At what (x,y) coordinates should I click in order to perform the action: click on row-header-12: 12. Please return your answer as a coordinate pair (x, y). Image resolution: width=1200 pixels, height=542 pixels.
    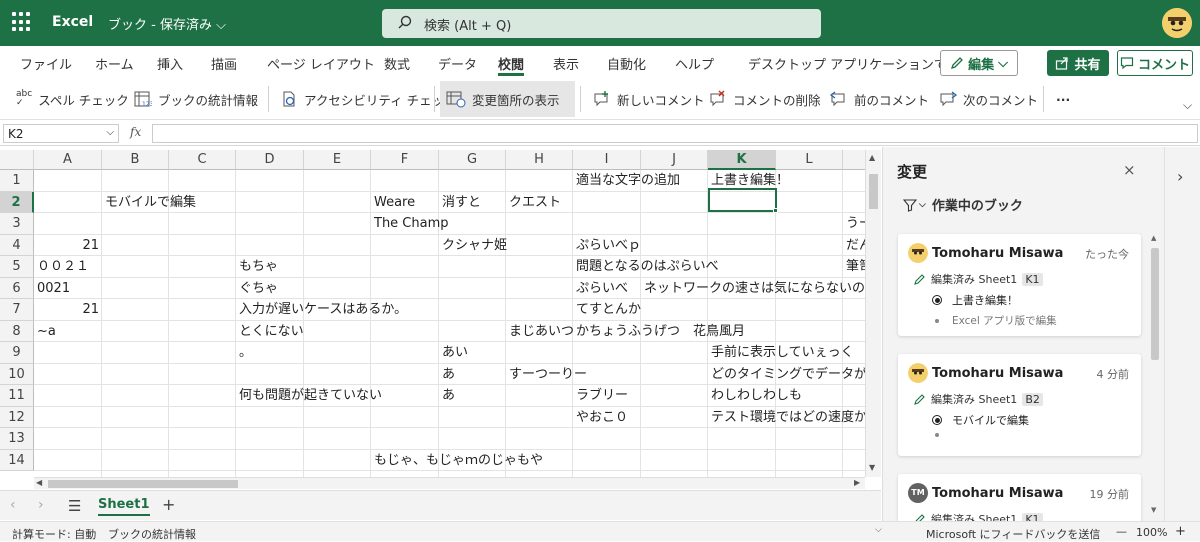
    Looking at the image, I should click on (17, 417).